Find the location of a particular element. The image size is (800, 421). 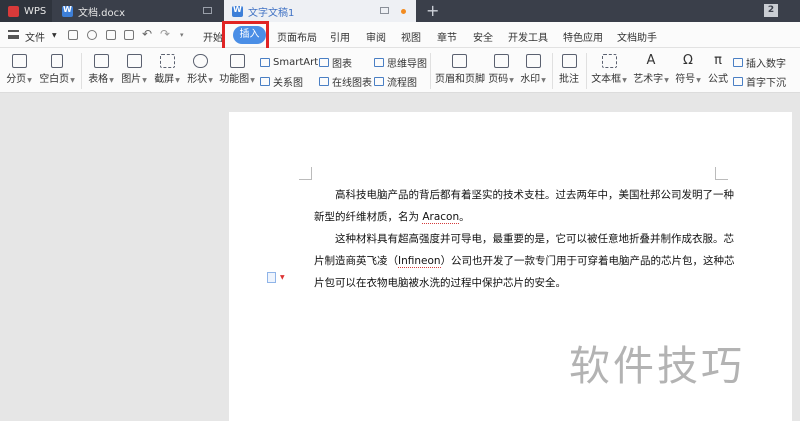

paragraph-menu-caret-icon: ▼ is located at coordinates (282, 277).